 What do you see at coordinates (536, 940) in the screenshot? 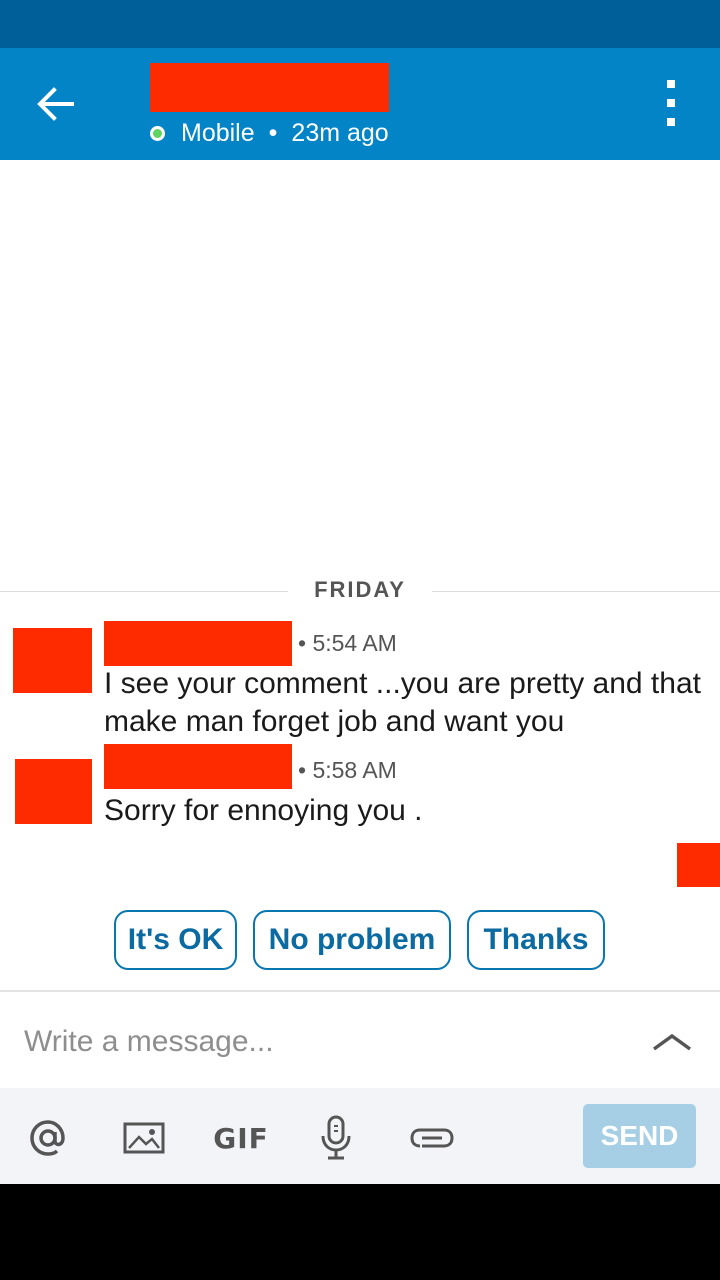
I see `smart-reply-thanks: Thanks` at bounding box center [536, 940].